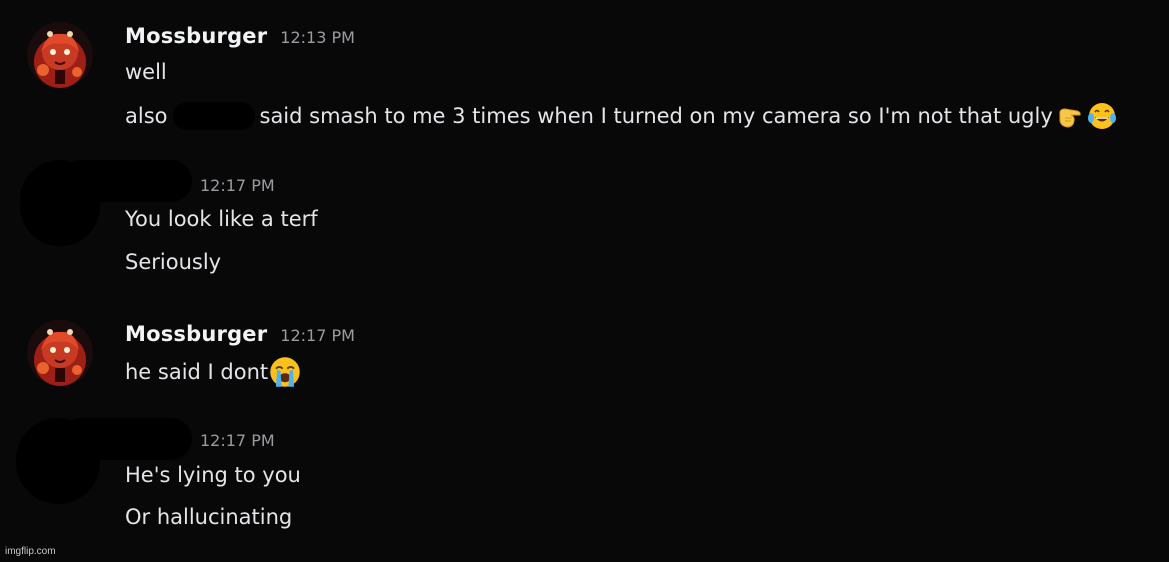 This screenshot has height=562, width=1169. What do you see at coordinates (30, 551) in the screenshot?
I see `watermark: imgflip.com` at bounding box center [30, 551].